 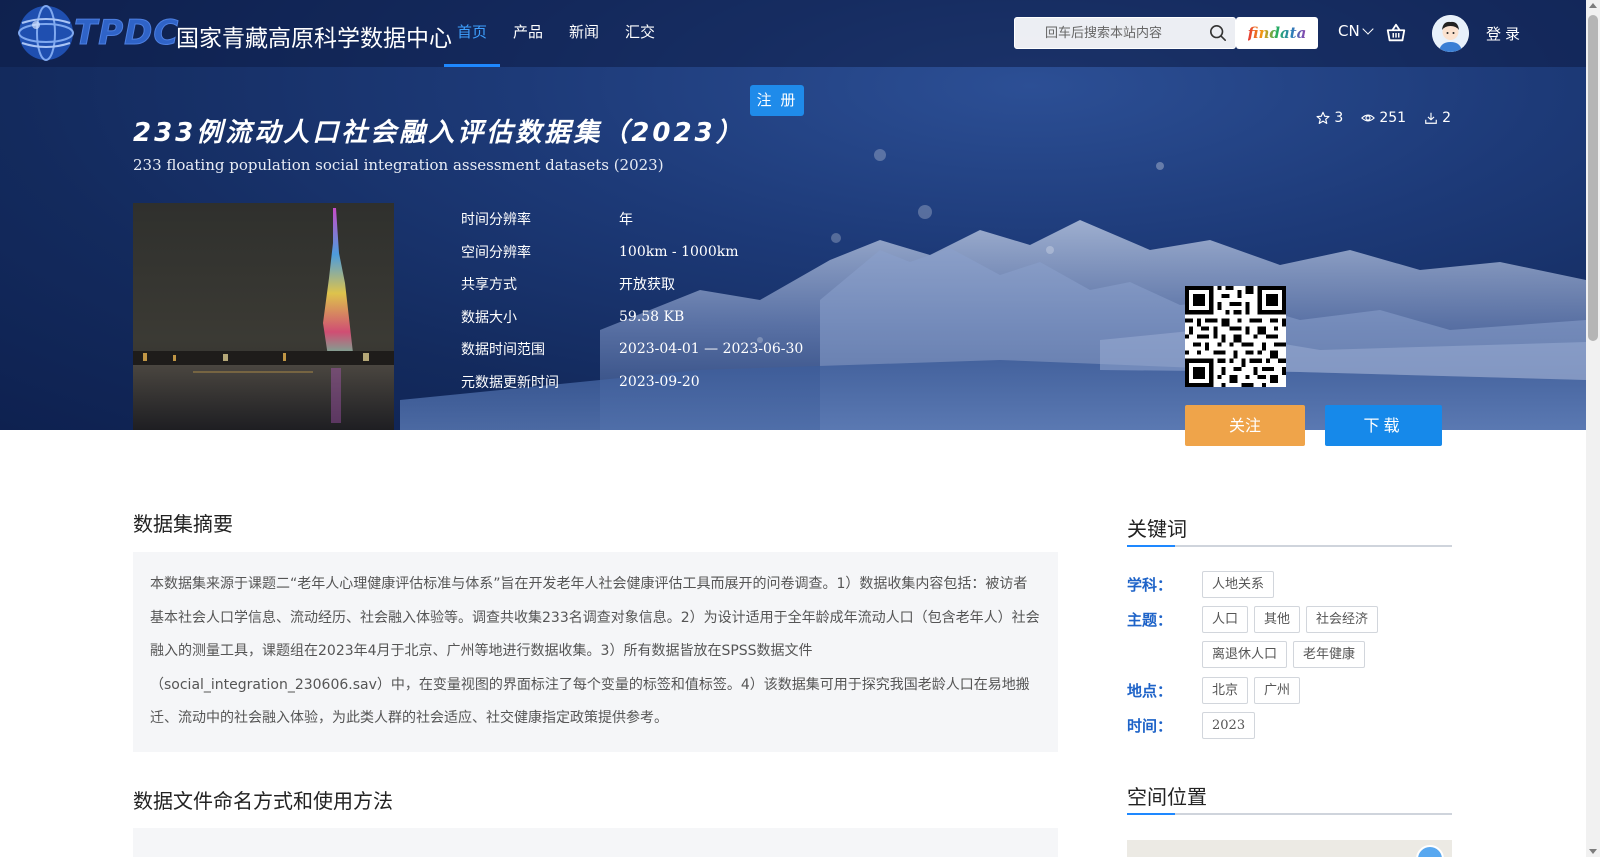 What do you see at coordinates (1393, 118) in the screenshot?
I see `views-count: 251` at bounding box center [1393, 118].